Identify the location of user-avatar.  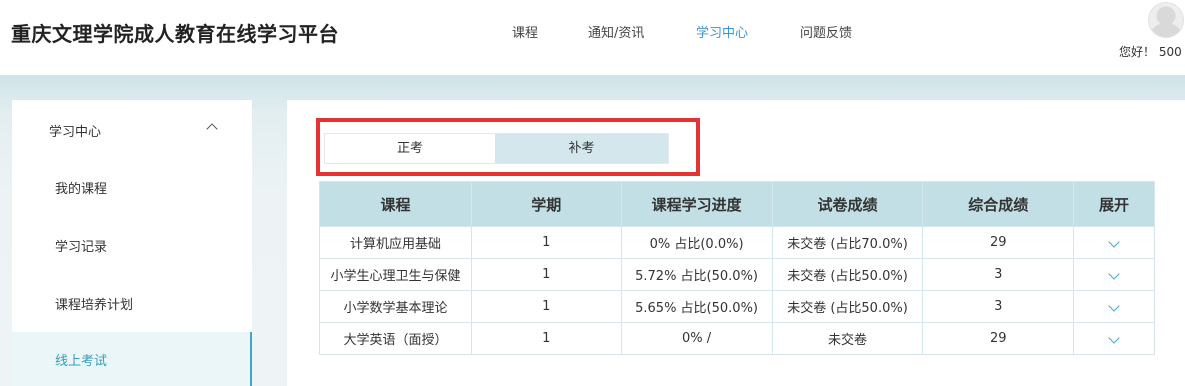
(1166, 20).